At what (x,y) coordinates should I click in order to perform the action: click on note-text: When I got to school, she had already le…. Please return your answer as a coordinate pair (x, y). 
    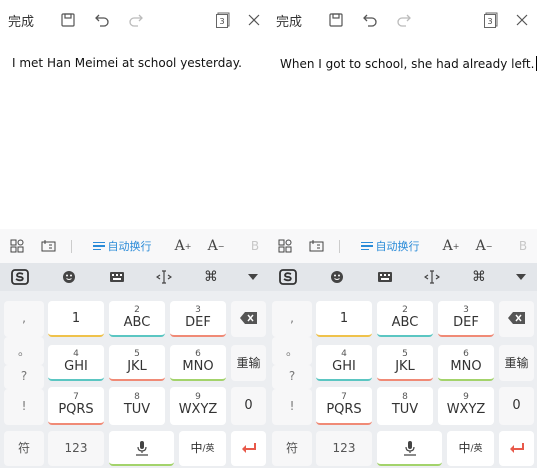
    Looking at the image, I should click on (408, 63).